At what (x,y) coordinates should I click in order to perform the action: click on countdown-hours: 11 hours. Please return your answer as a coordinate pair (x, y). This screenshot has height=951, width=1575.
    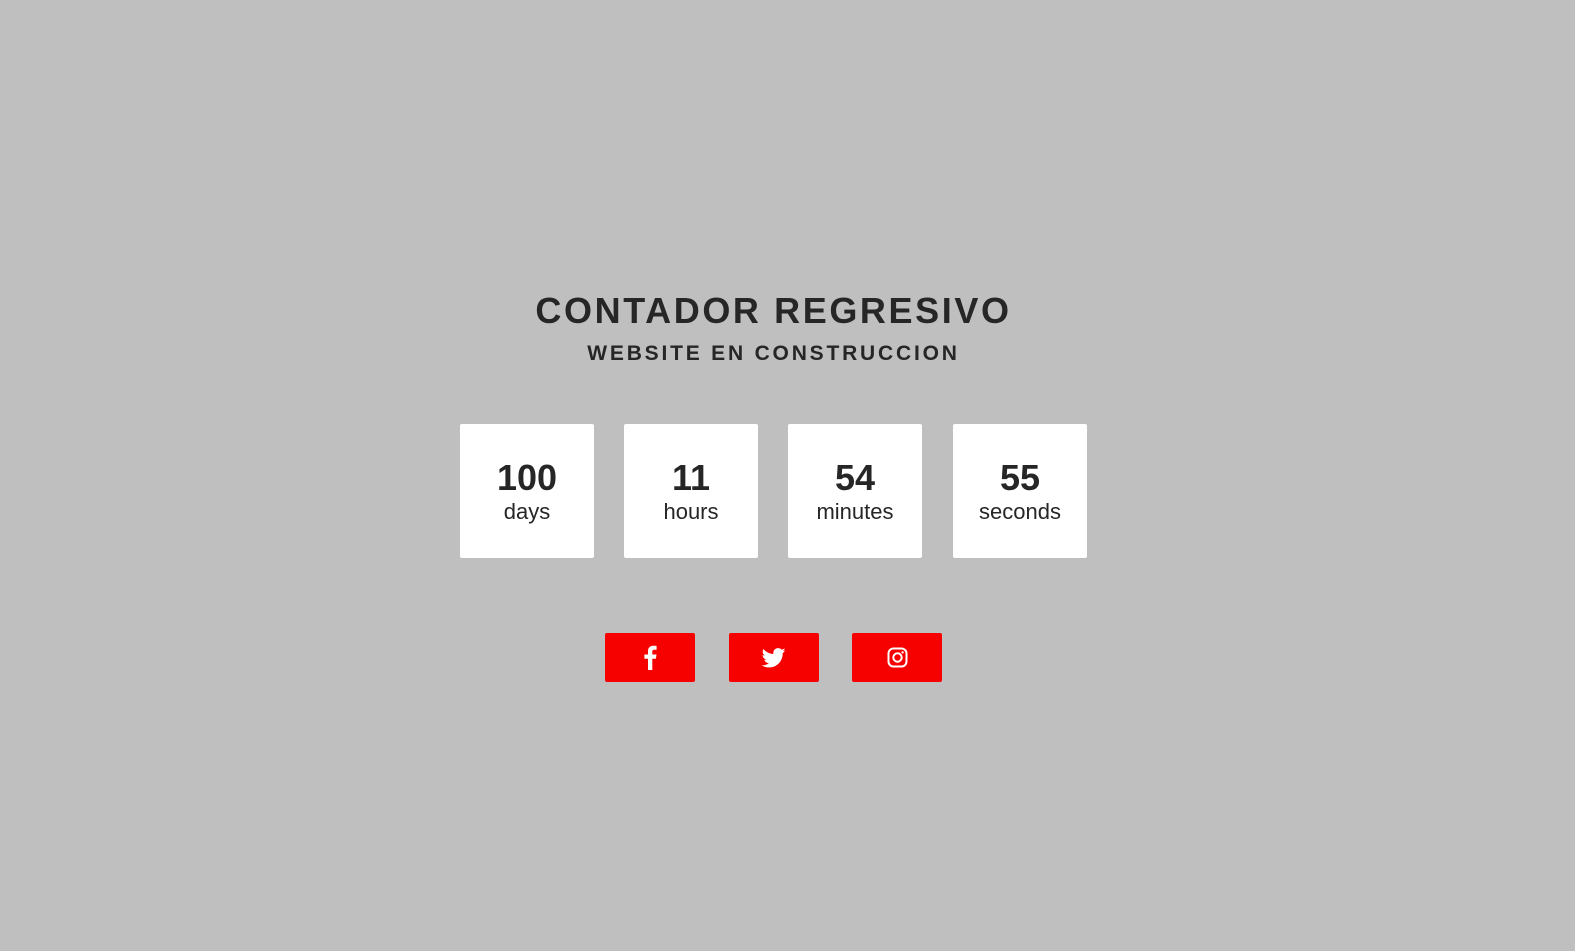
    Looking at the image, I should click on (691, 491).